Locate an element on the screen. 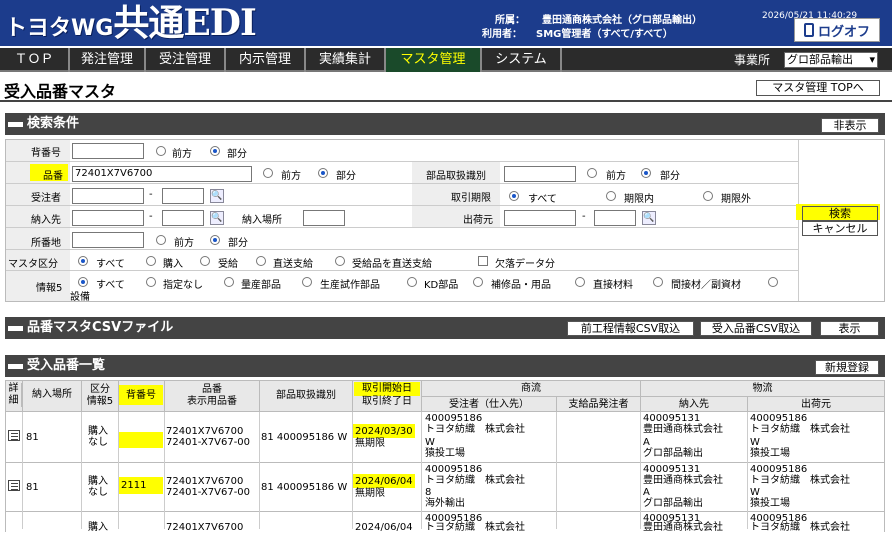 Image resolution: width=892 pixels, height=533 pixels. juchusha-from-input is located at coordinates (108, 196).